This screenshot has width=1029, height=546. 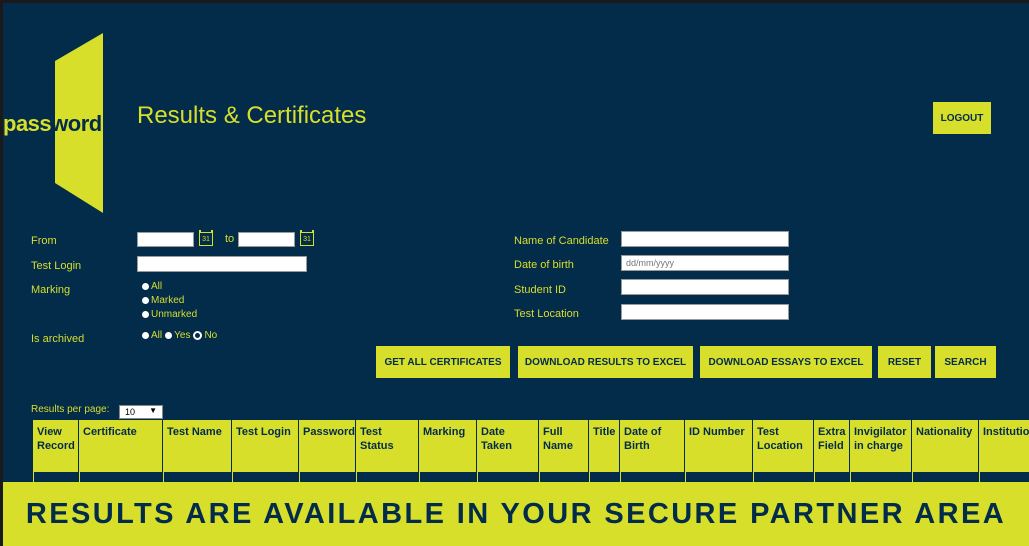 I want to click on marking-option-unmarked: Unmarked, so click(x=169, y=314).